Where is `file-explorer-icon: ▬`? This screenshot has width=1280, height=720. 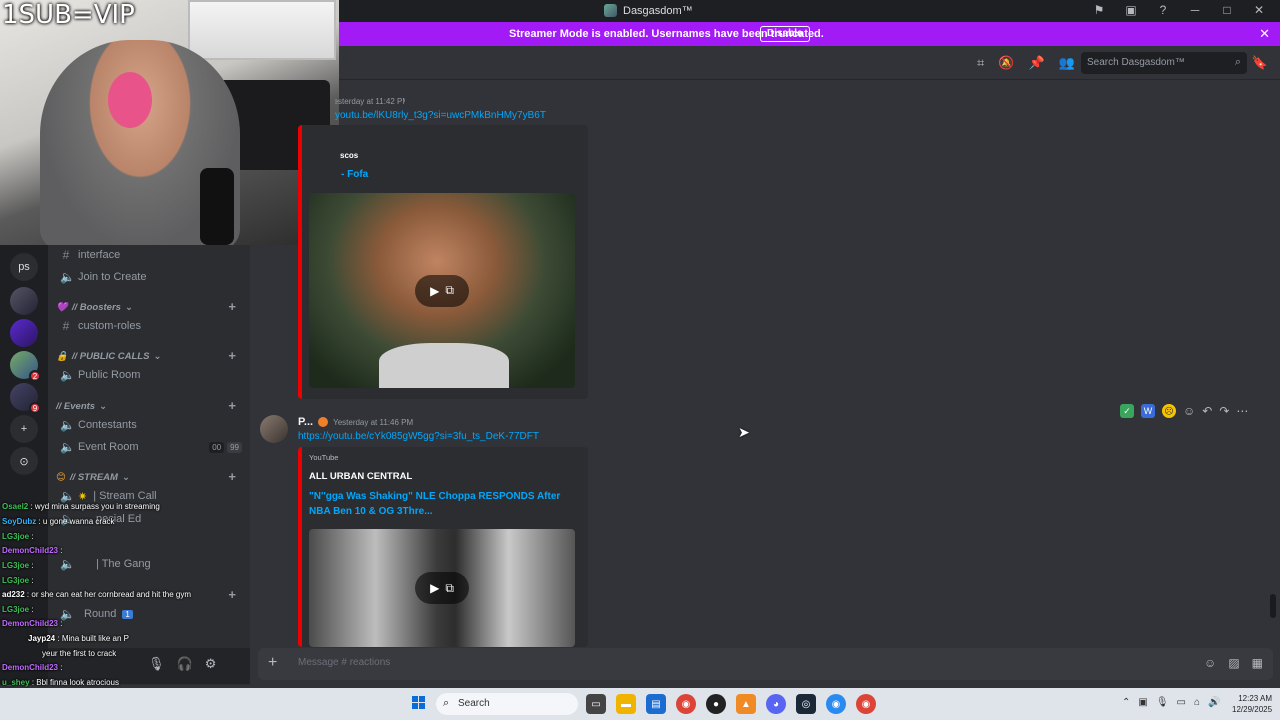 file-explorer-icon: ▬ is located at coordinates (626, 704).